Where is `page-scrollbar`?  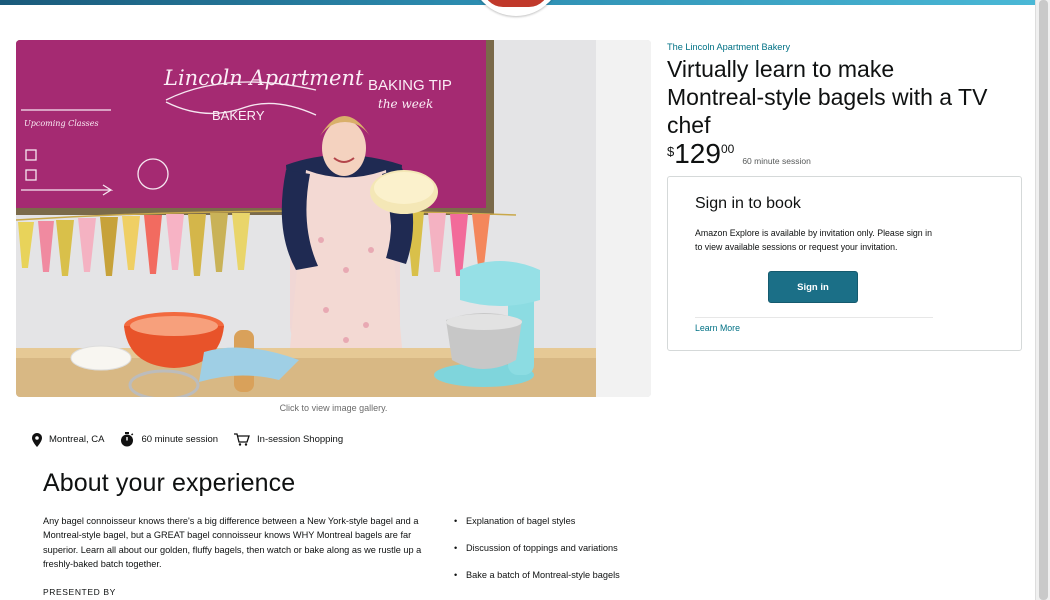
page-scrollbar is located at coordinates (1042, 300).